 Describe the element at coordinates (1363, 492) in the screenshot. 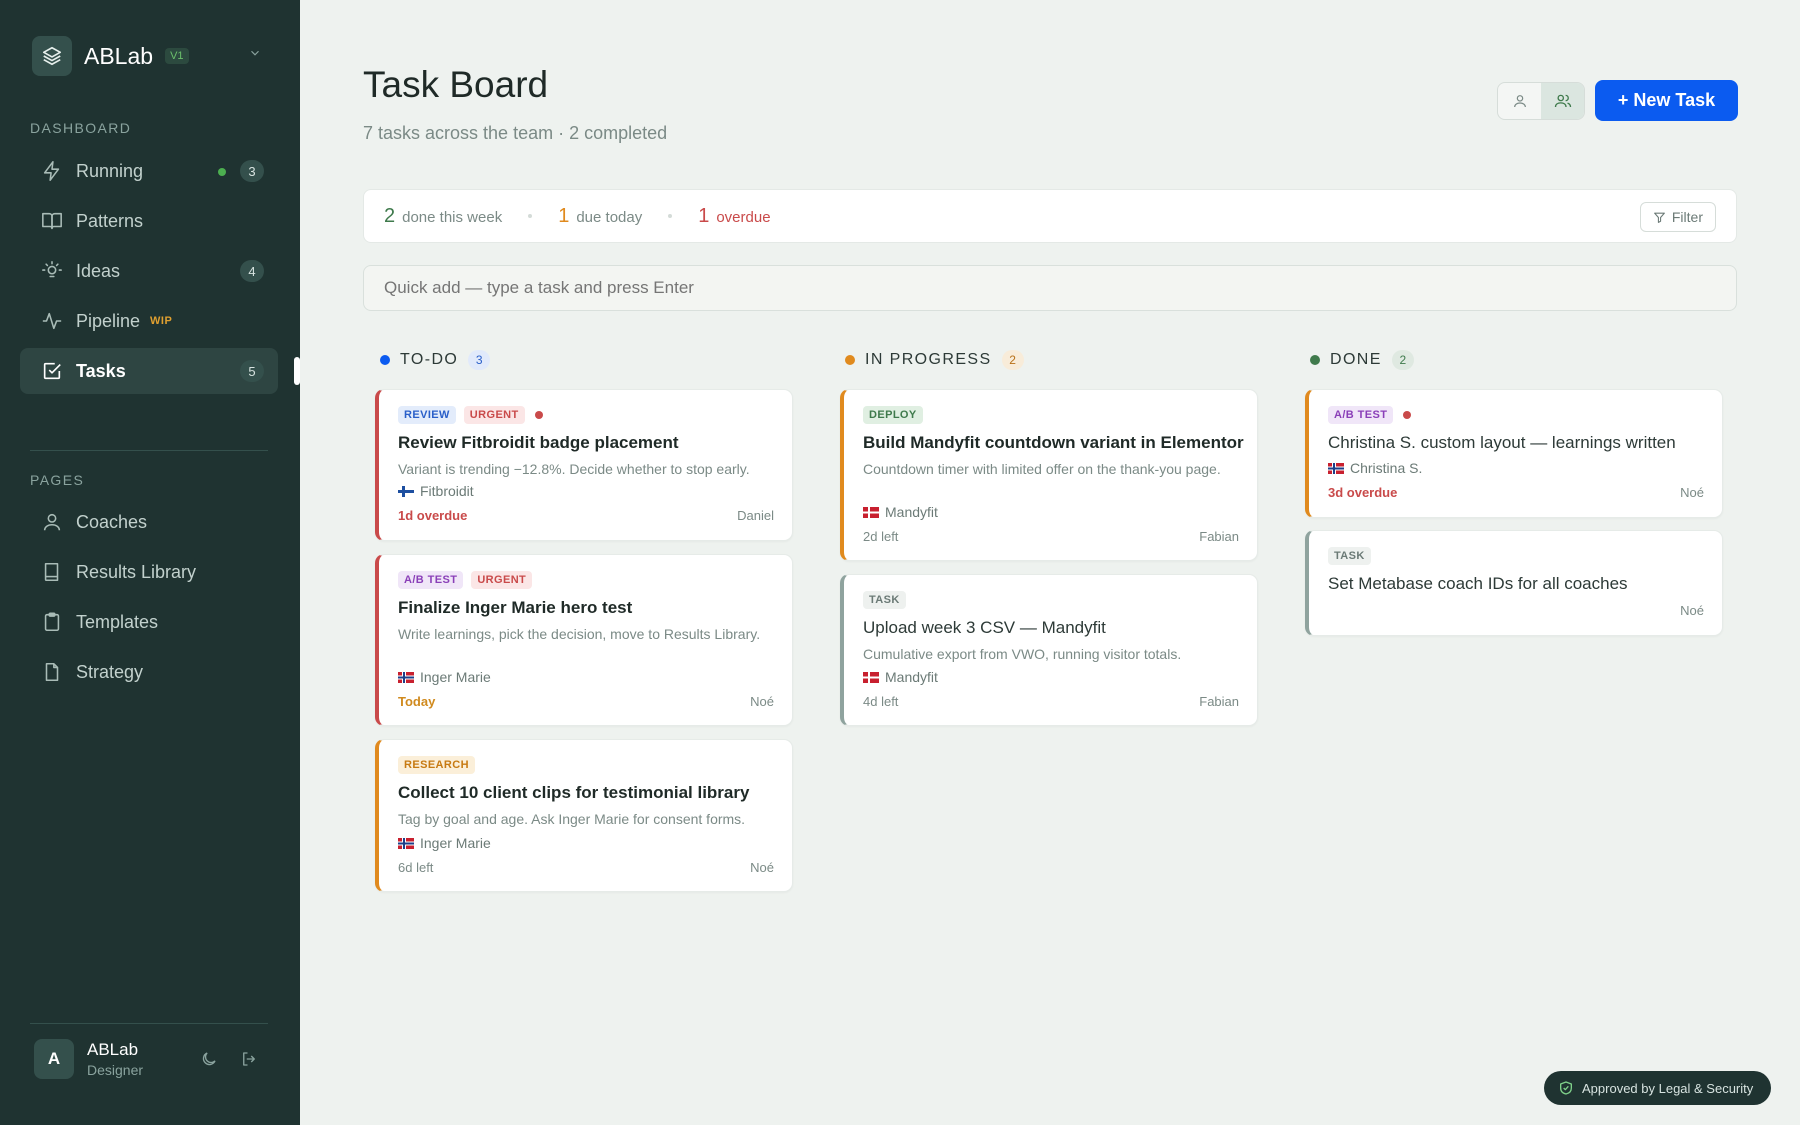

I see `card-due: 3d overdue` at that location.